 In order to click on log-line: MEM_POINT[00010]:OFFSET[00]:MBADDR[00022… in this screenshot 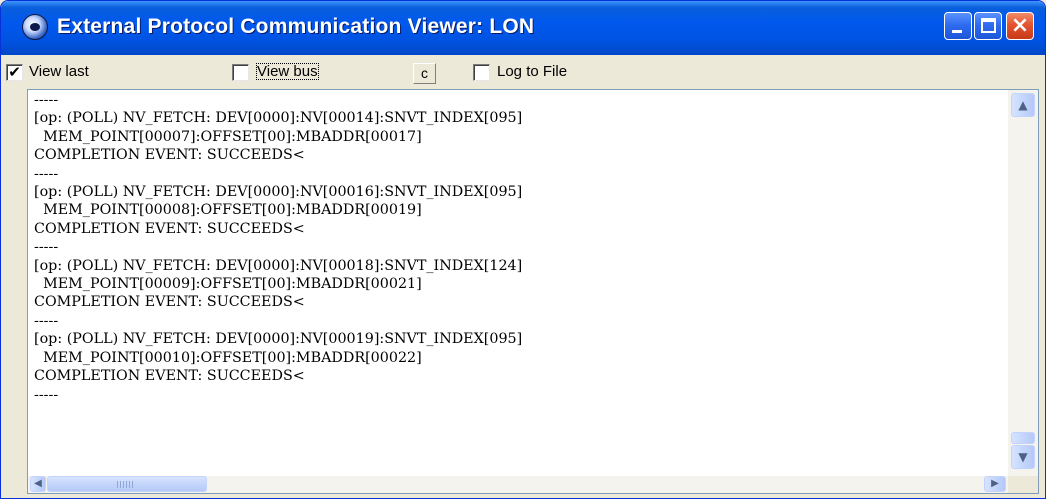, I will do `click(228, 357)`.